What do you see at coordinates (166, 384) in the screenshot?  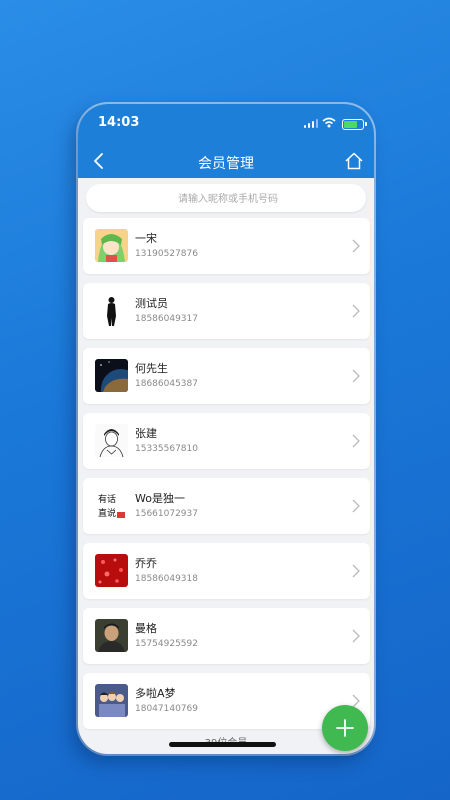 I see `member-phone: 18686045387` at bounding box center [166, 384].